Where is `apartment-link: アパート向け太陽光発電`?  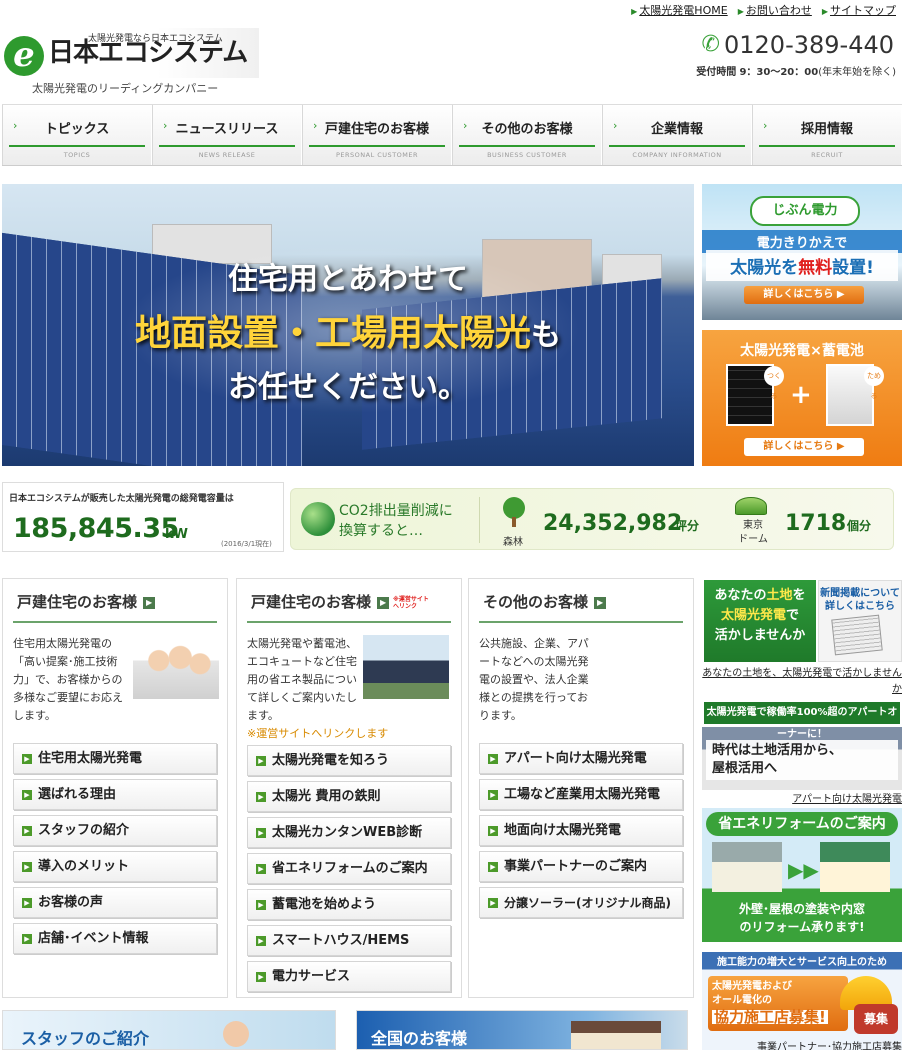 apartment-link: アパート向け太陽光発電 is located at coordinates (802, 797).